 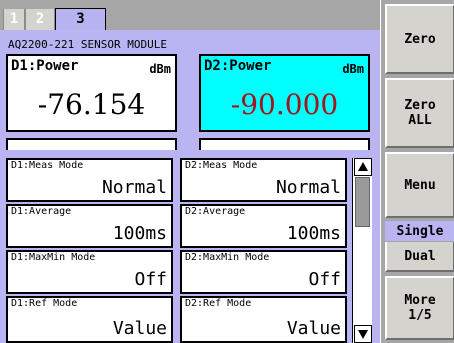 What do you see at coordinates (284, 104) in the screenshot?
I see `d2-power-value: -90.000` at bounding box center [284, 104].